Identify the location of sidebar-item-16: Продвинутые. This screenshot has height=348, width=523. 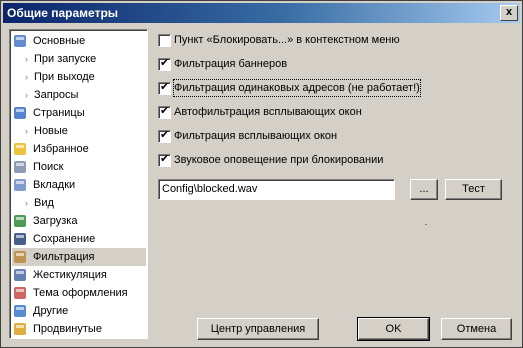
(79, 329).